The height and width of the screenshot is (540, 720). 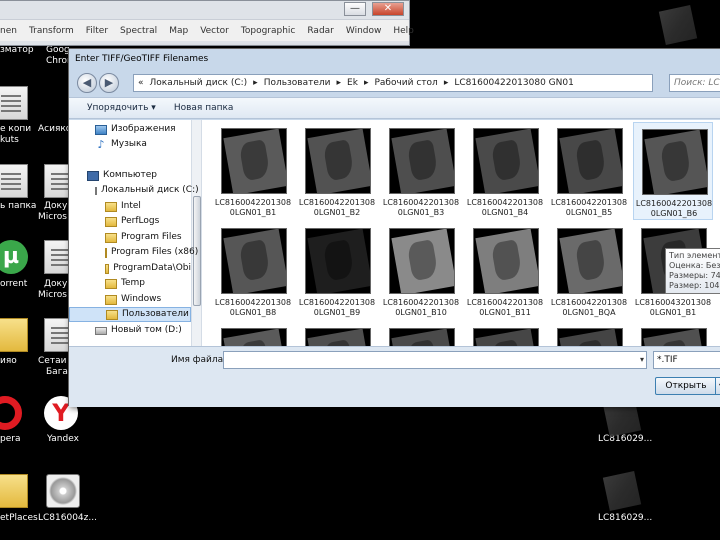 What do you see at coordinates (8, 31) in the screenshot?
I see `menu-item-cut: nen` at bounding box center [8, 31].